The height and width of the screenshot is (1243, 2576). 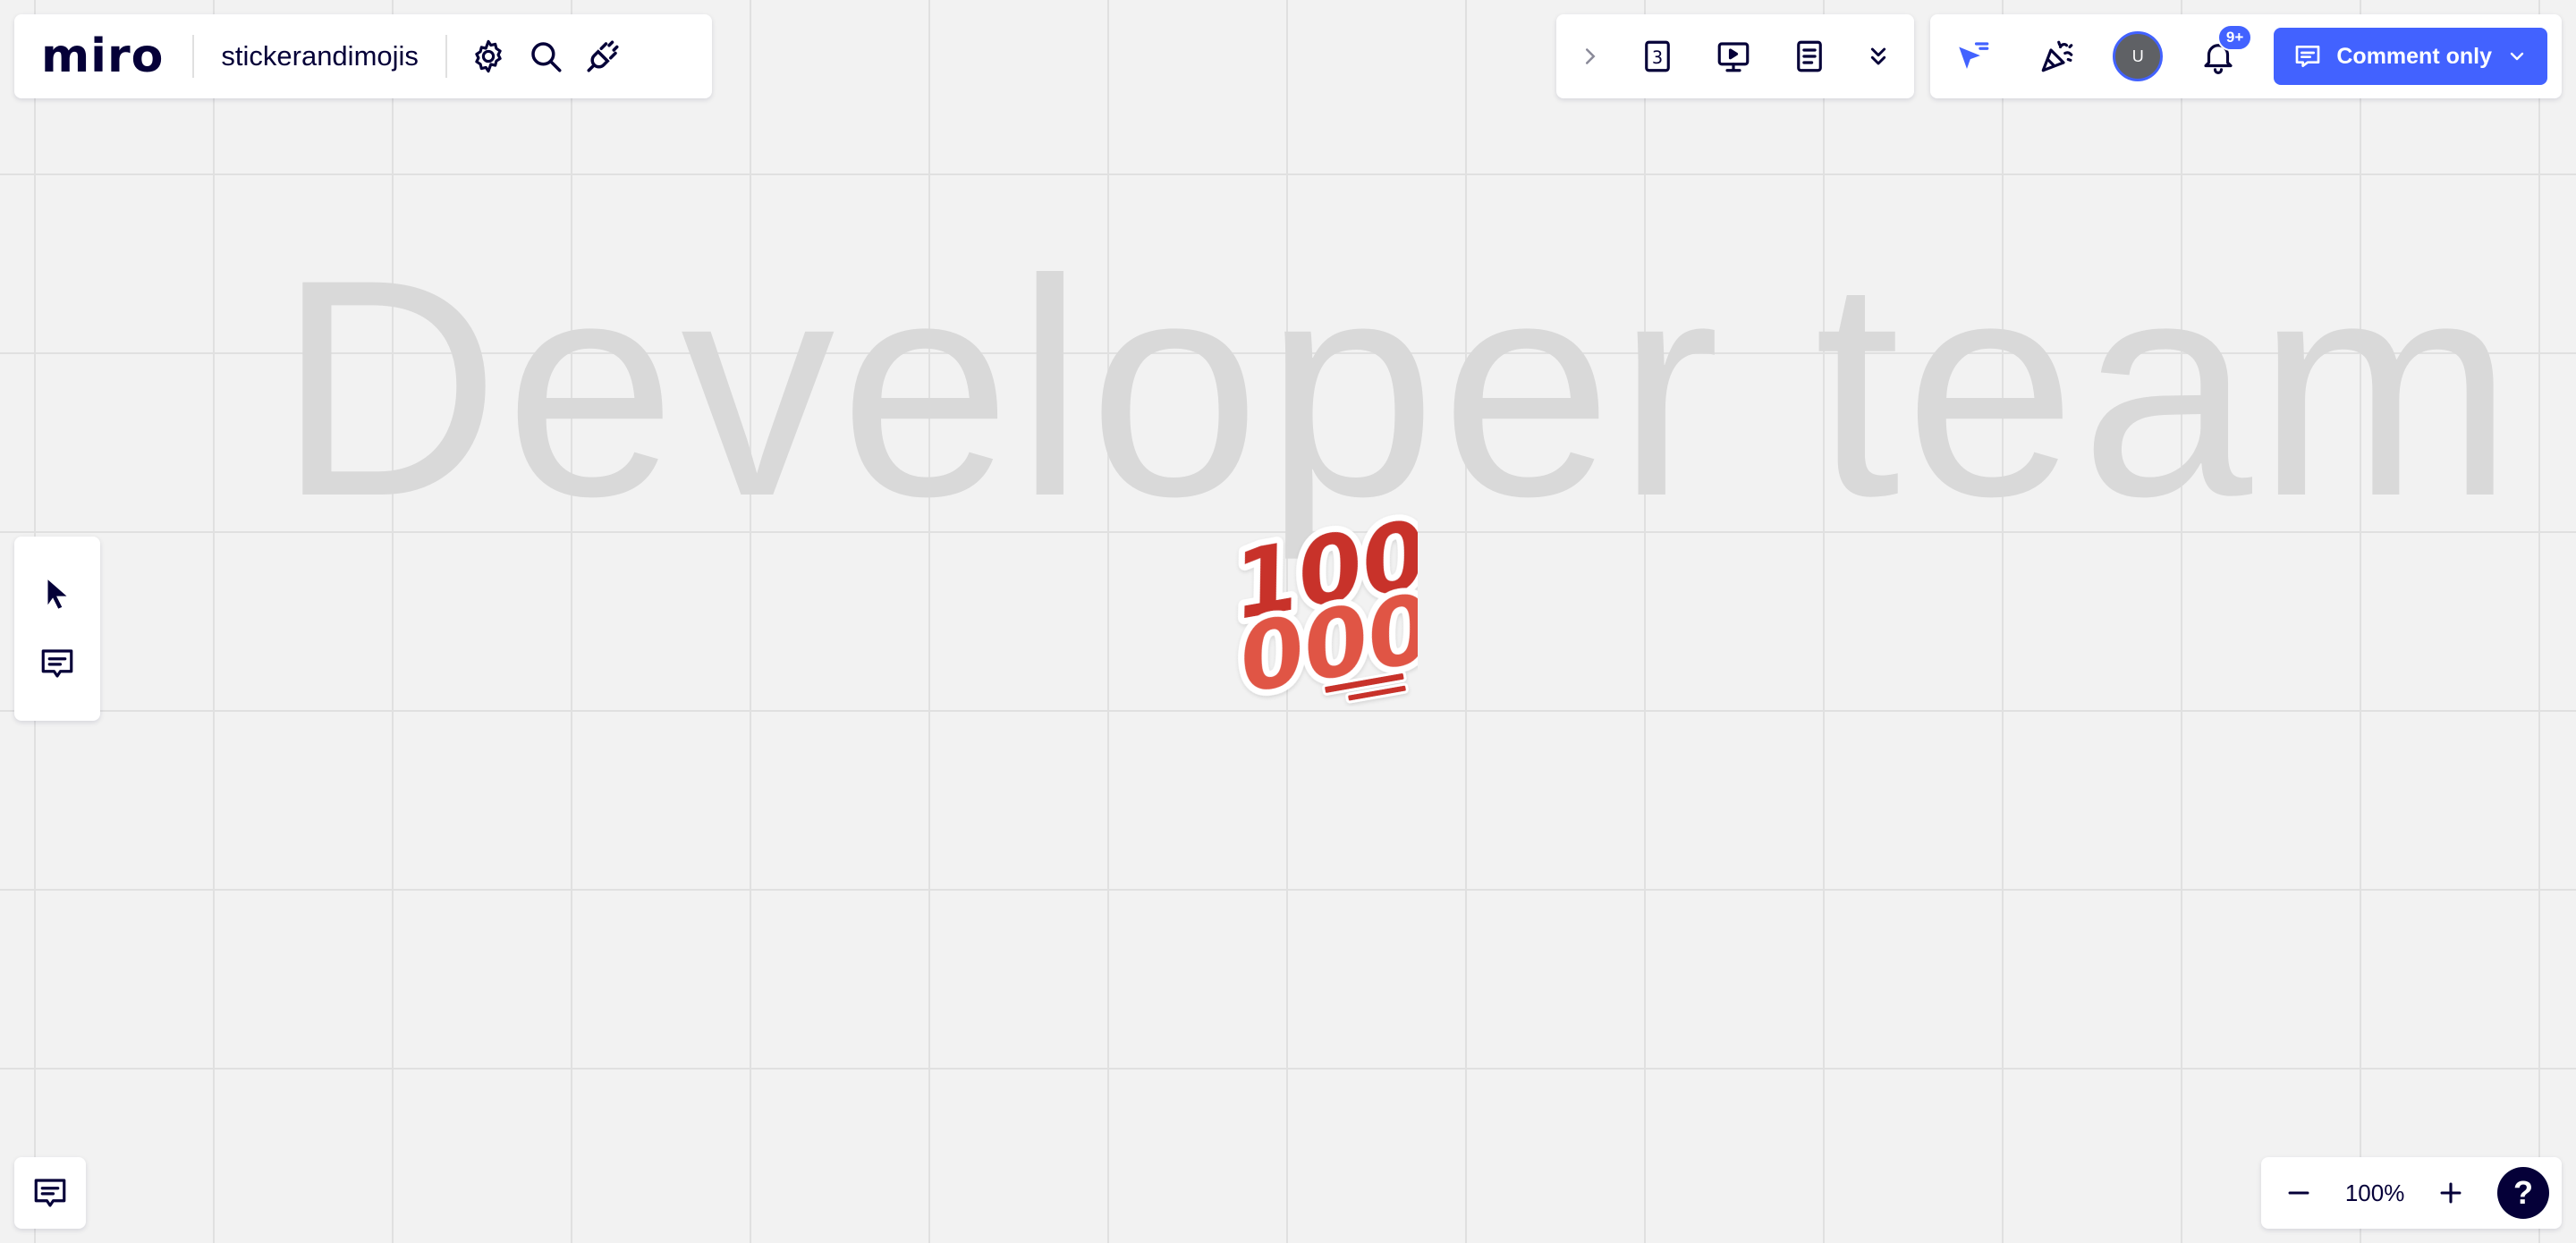 I want to click on comment-tool-button, so click(x=57, y=663).